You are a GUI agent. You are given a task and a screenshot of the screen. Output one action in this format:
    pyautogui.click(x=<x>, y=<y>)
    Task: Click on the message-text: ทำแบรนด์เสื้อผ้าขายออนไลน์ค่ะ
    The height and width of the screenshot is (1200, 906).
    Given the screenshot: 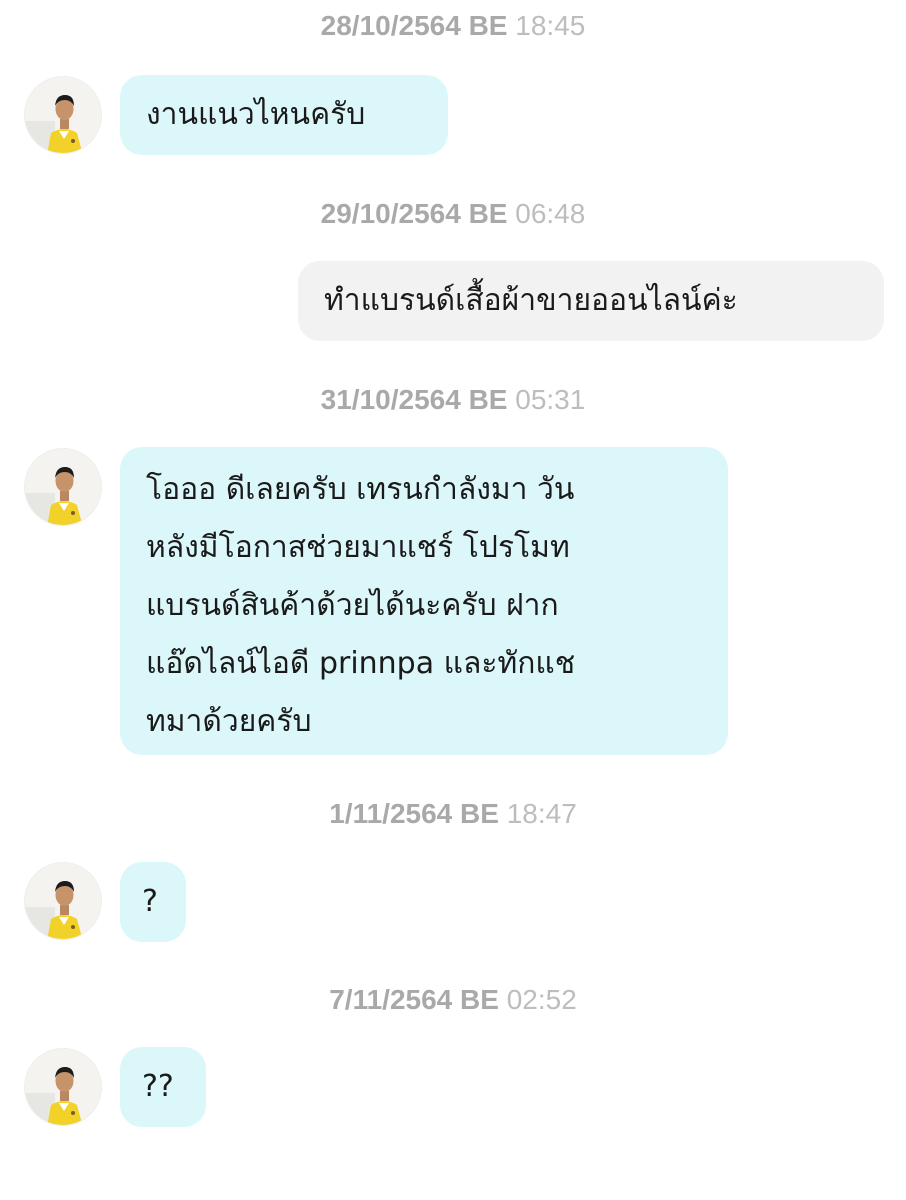 What is the action you would take?
    pyautogui.click(x=531, y=301)
    